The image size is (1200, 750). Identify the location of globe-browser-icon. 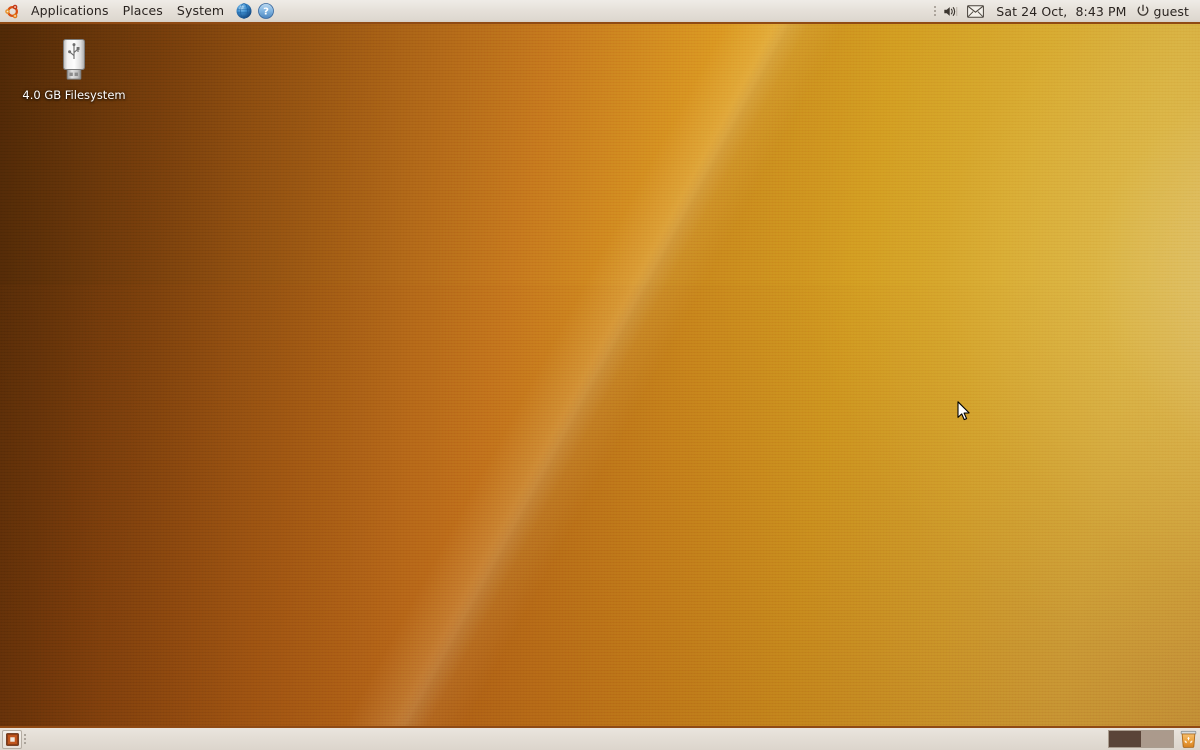
(244, 11).